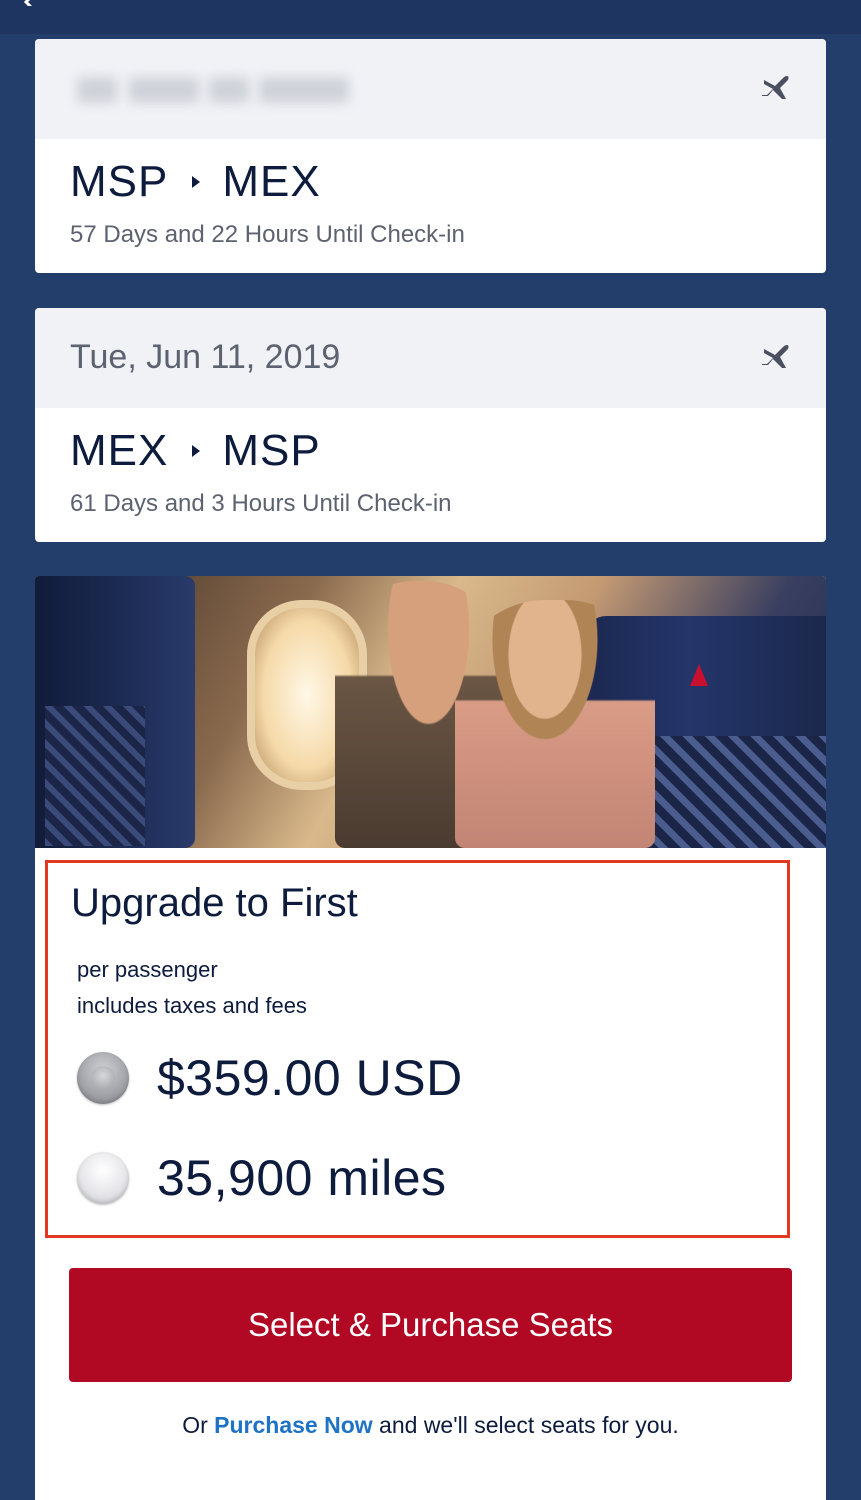 This screenshot has height=1500, width=861. I want to click on flight-date: Tue, Jun 11, 2019, so click(205, 357).